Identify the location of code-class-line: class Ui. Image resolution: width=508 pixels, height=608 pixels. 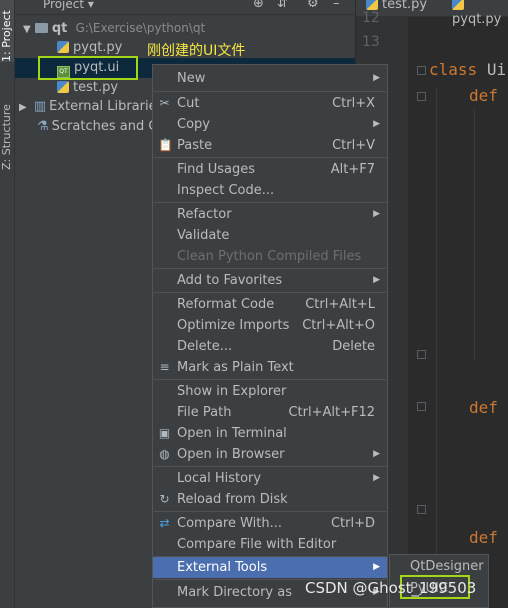
(467, 69).